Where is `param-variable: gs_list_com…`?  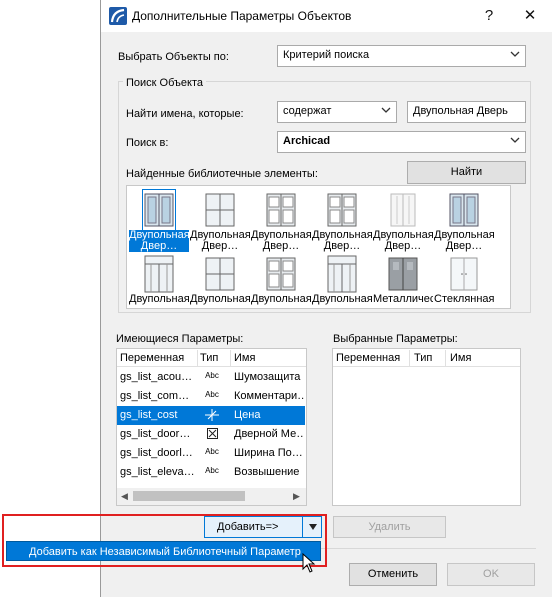 param-variable: gs_list_com… is located at coordinates (155, 396).